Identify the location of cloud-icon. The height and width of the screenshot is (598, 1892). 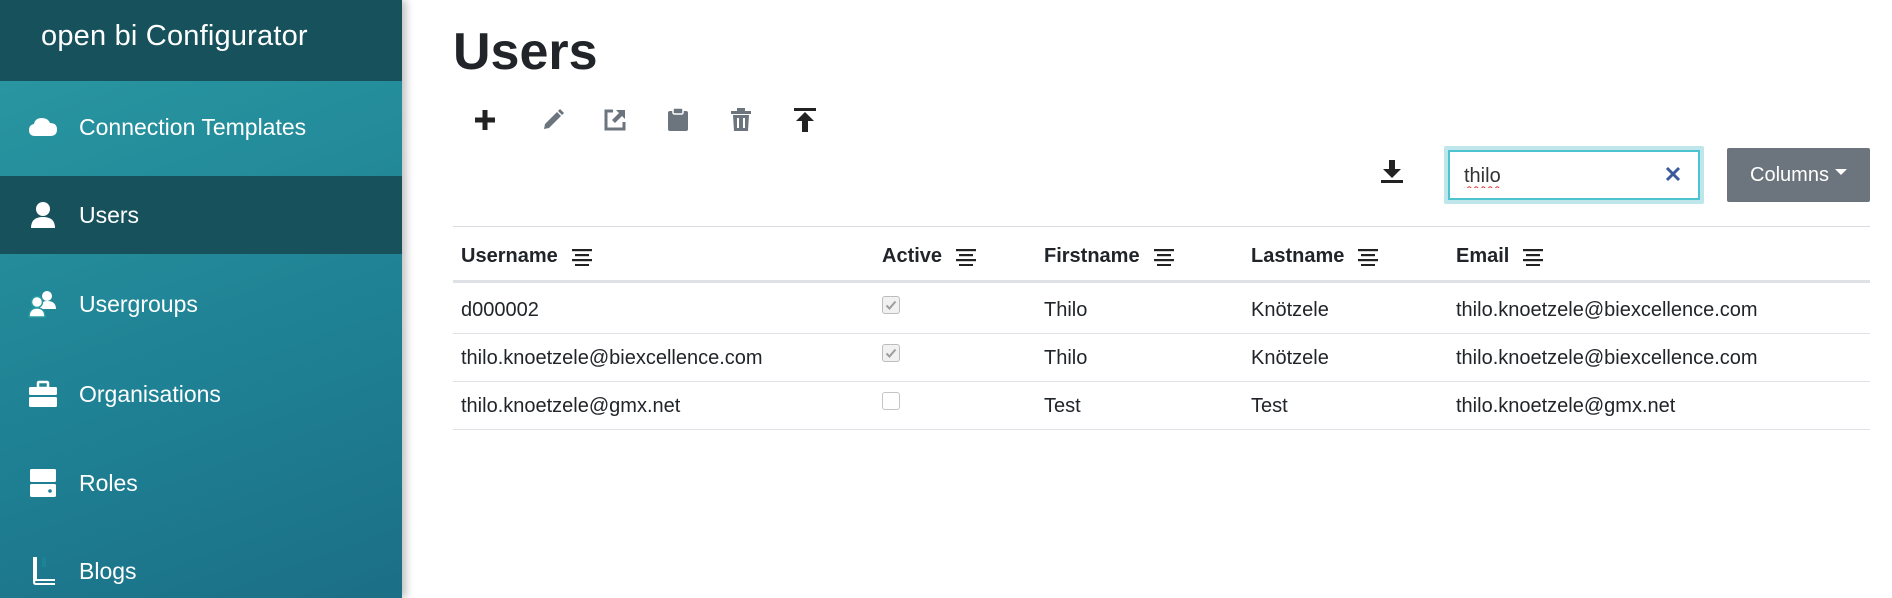
(43, 127).